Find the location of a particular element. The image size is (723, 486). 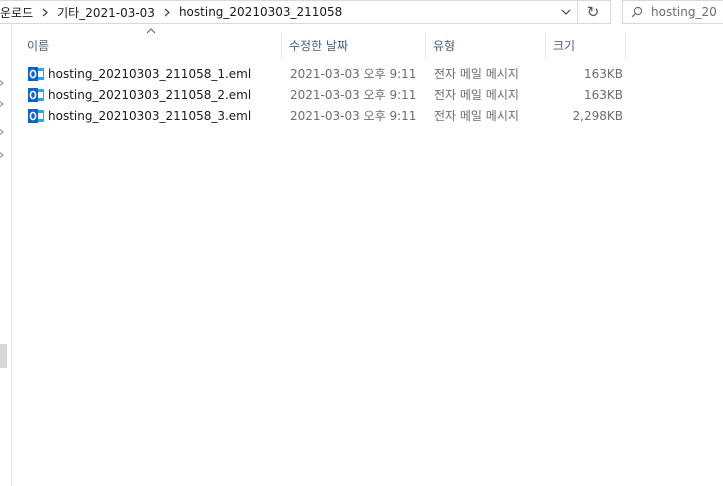

column-header-label: 이름 is located at coordinates (38, 45).